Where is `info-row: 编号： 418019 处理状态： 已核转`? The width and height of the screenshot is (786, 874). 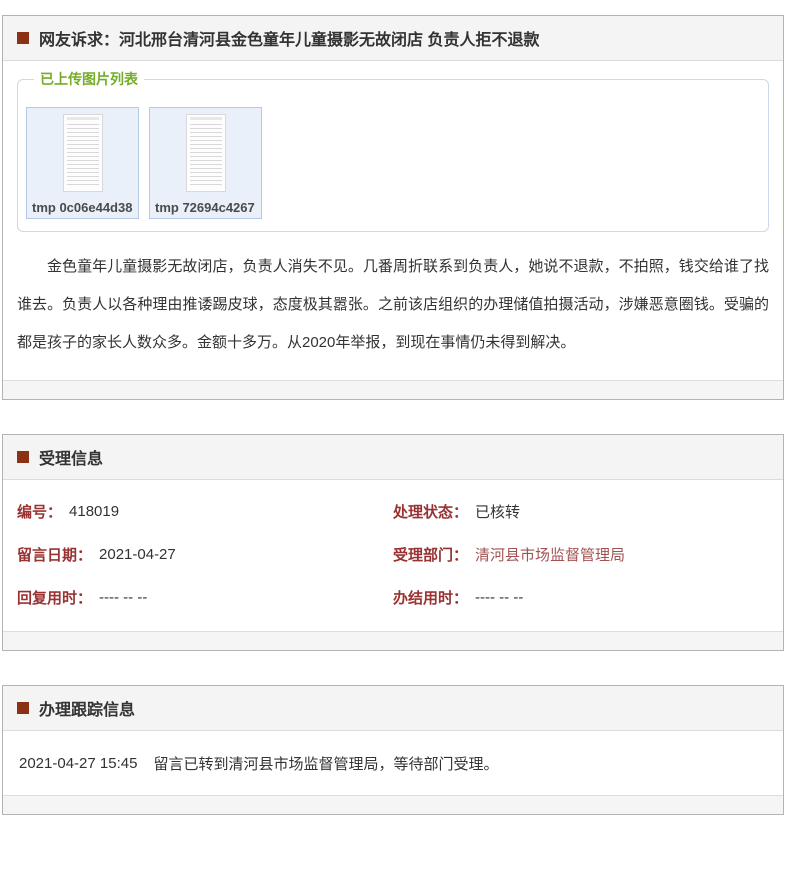
info-row: 编号： 418019 处理状态： 已核转 is located at coordinates (393, 511).